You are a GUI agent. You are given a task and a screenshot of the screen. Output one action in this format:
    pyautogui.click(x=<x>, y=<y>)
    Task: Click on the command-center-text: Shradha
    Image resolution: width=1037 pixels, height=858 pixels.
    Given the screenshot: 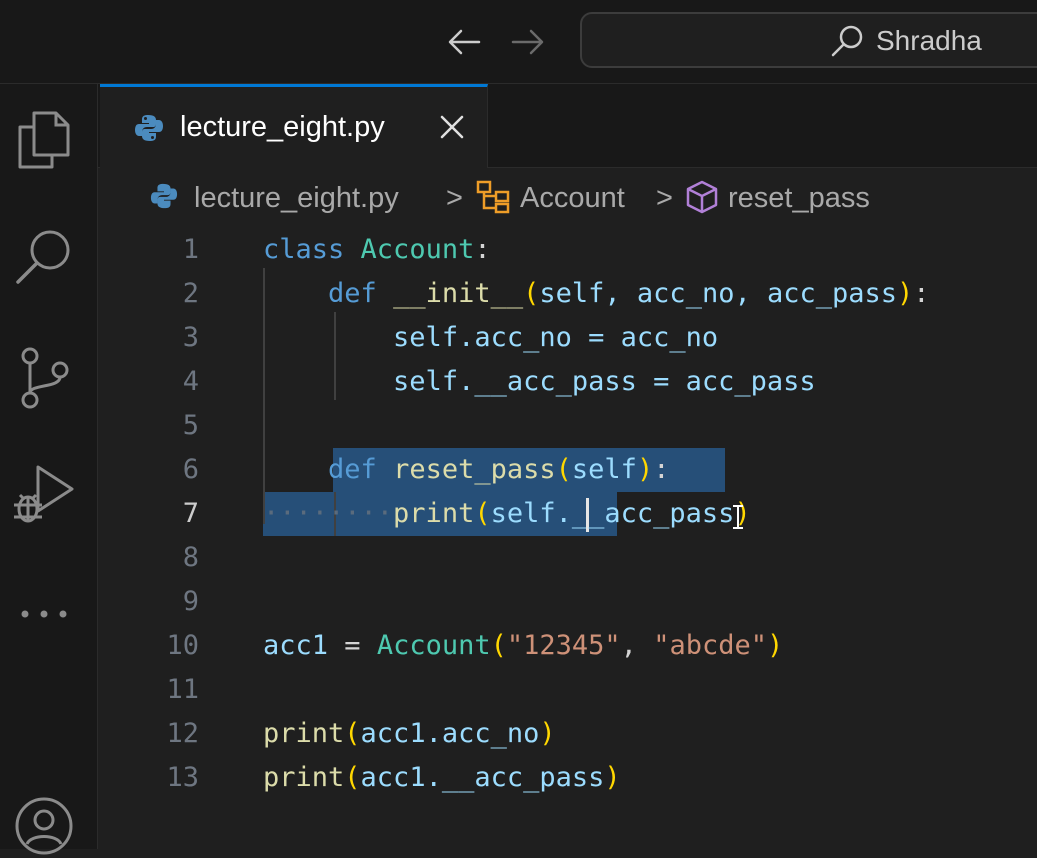 What is the action you would take?
    pyautogui.click(x=929, y=40)
    